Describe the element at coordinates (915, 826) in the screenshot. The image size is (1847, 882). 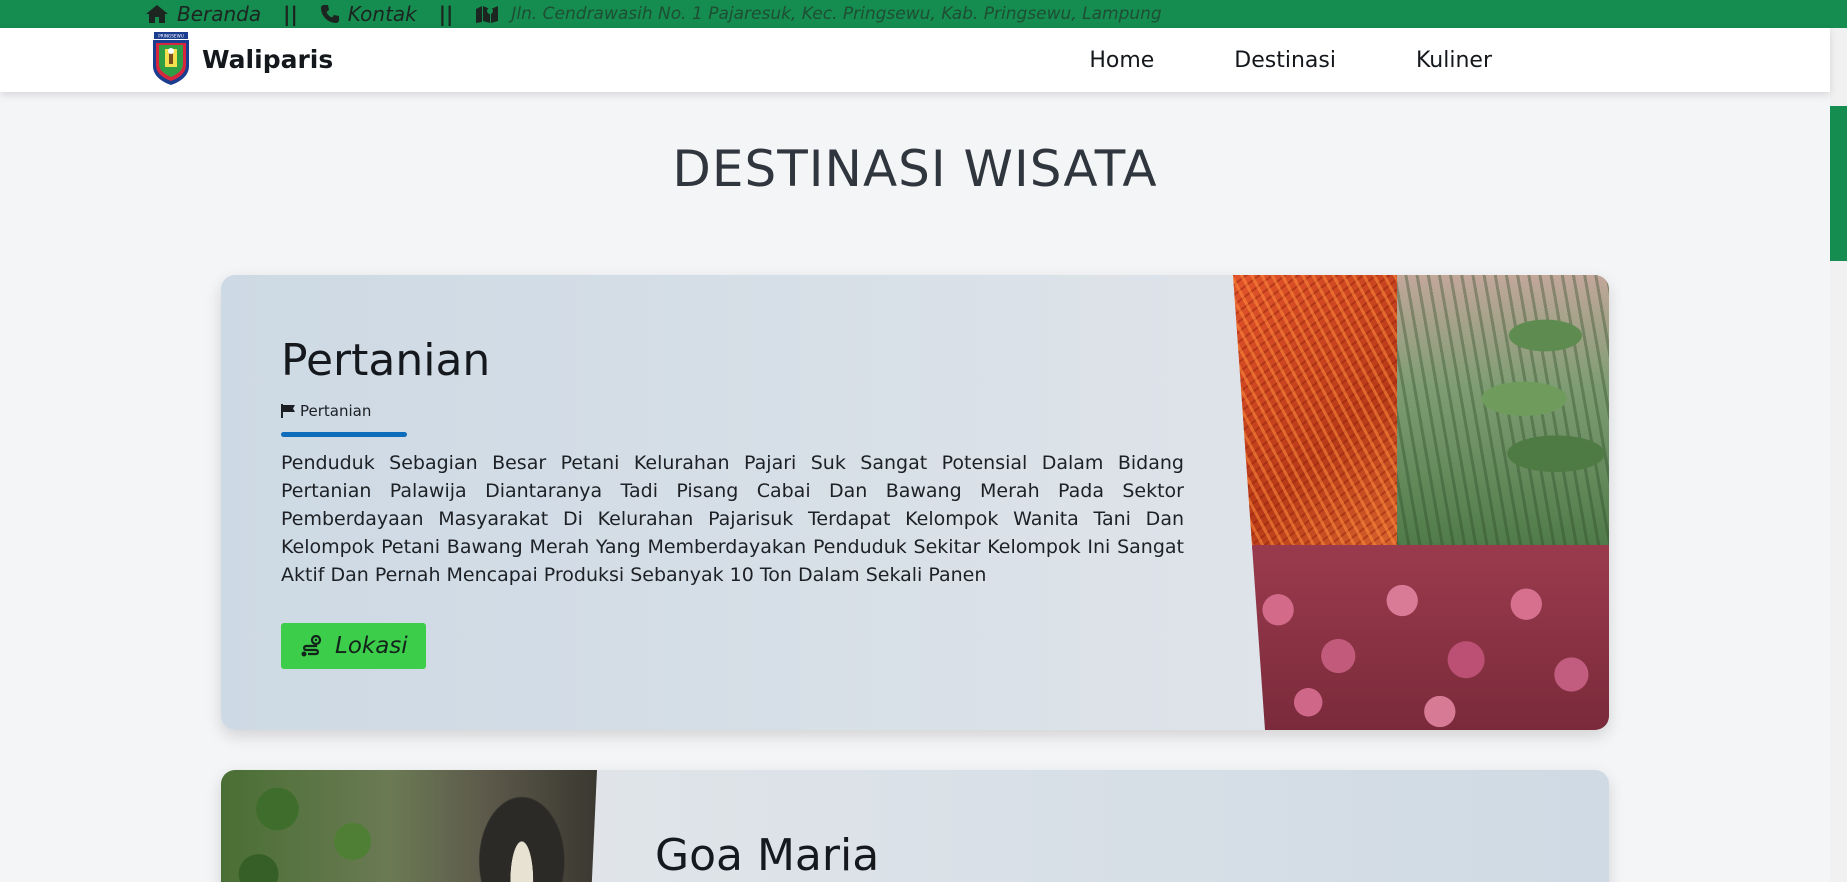
I see `destination-card-goa-maria: Goa Maria` at that location.